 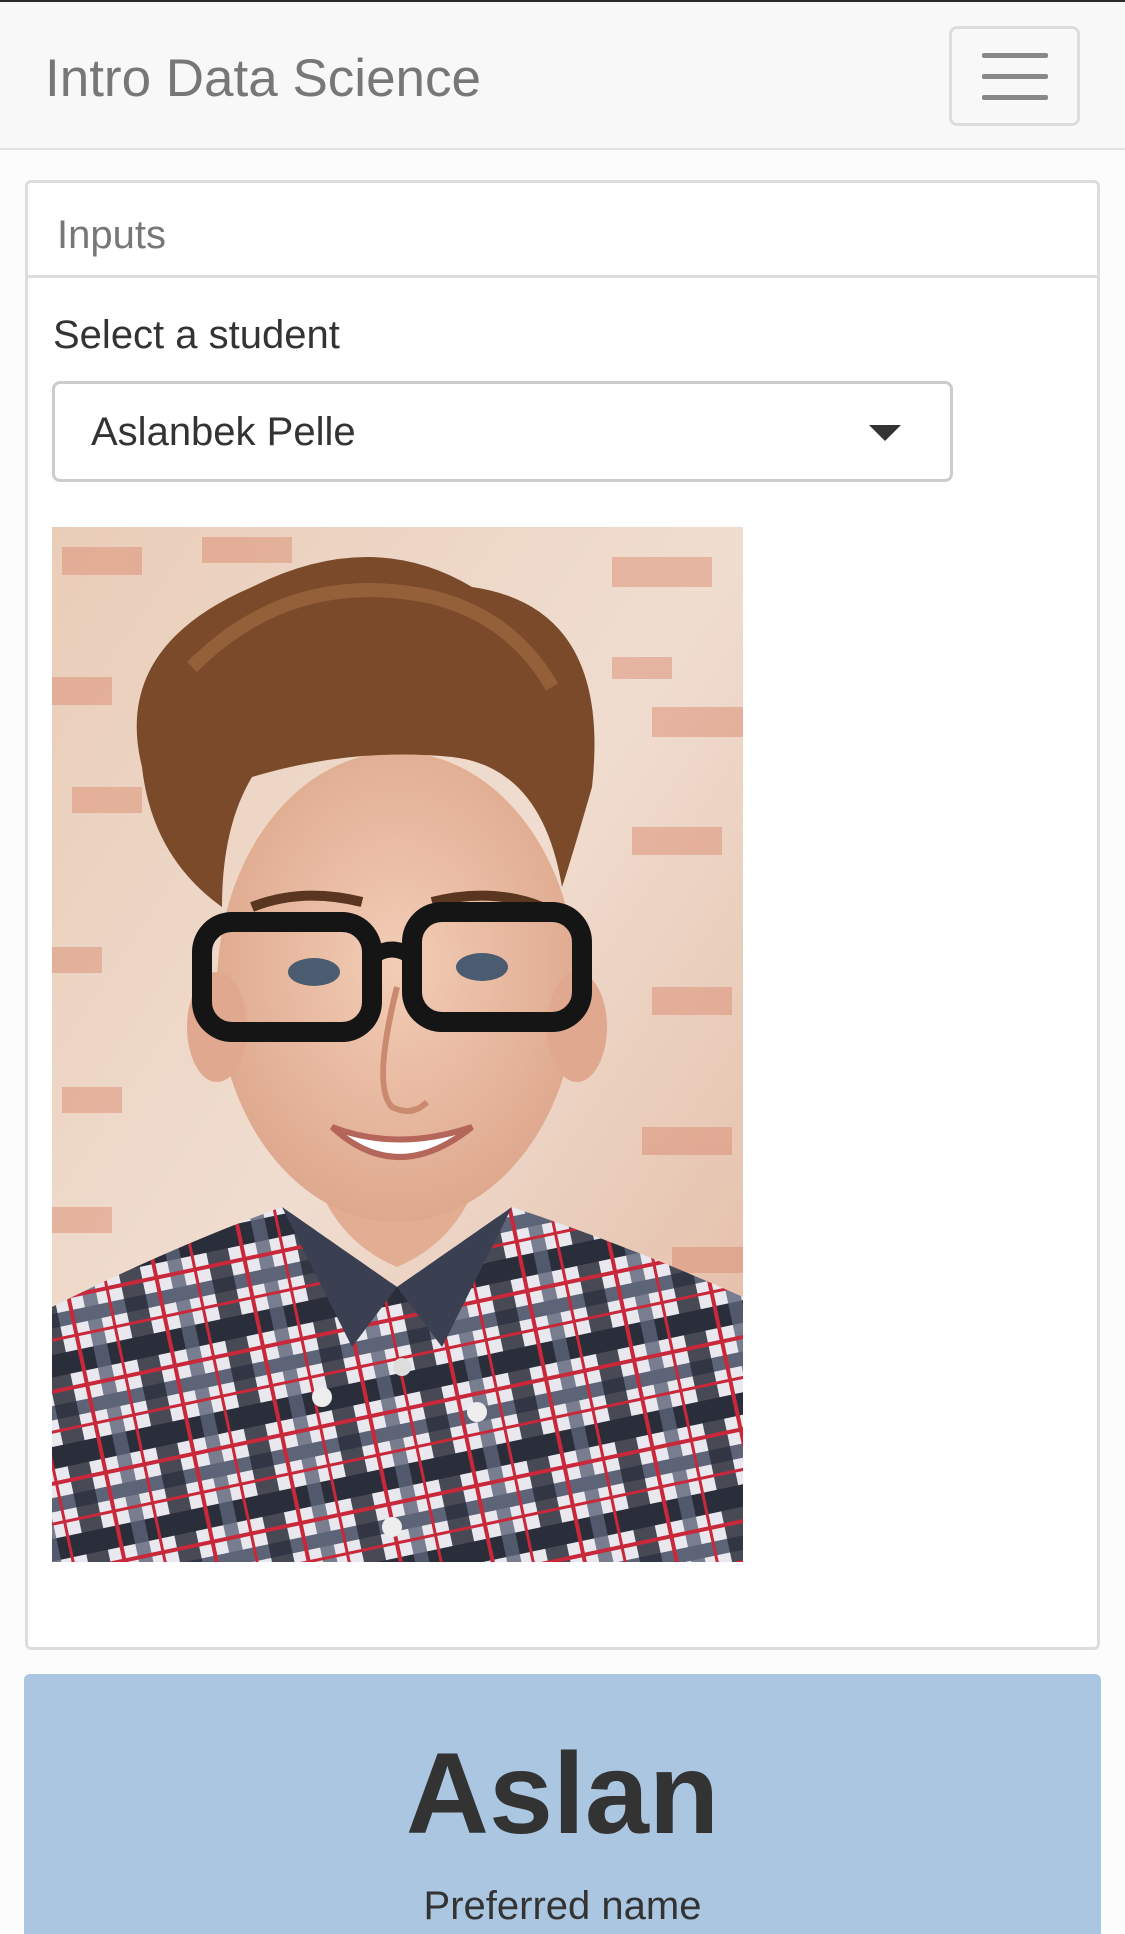 I want to click on select-student-label: Select a student, so click(x=196, y=335).